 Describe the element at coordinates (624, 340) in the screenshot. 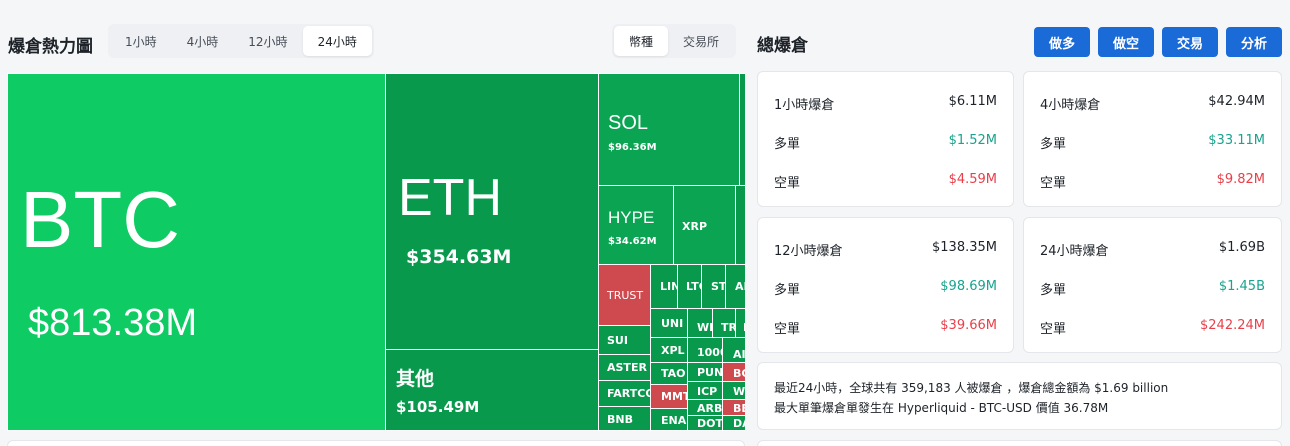

I see `tile-sui: SUI` at that location.